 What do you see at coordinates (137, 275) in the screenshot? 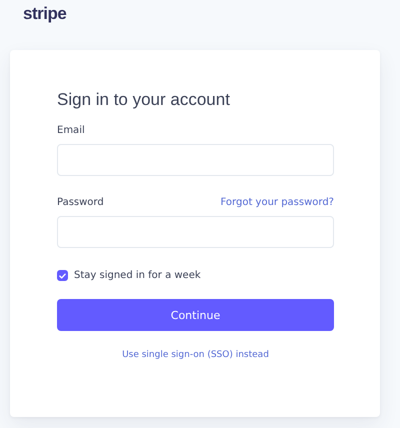
I see `checkbox-label: Stay signed in for a week` at bounding box center [137, 275].